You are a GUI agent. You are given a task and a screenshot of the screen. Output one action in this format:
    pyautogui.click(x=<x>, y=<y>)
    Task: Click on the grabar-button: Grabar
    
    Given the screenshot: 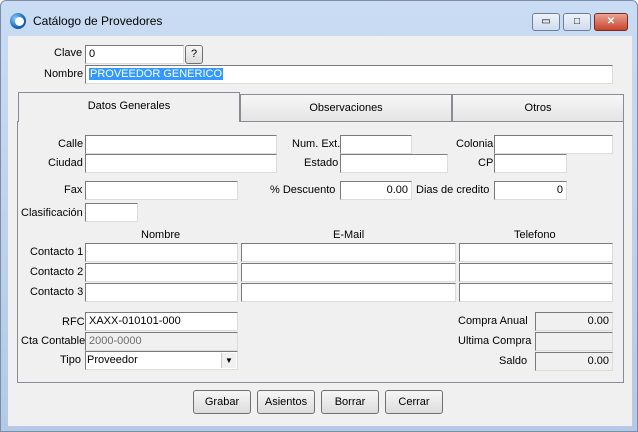 What is the action you would take?
    pyautogui.click(x=222, y=402)
    